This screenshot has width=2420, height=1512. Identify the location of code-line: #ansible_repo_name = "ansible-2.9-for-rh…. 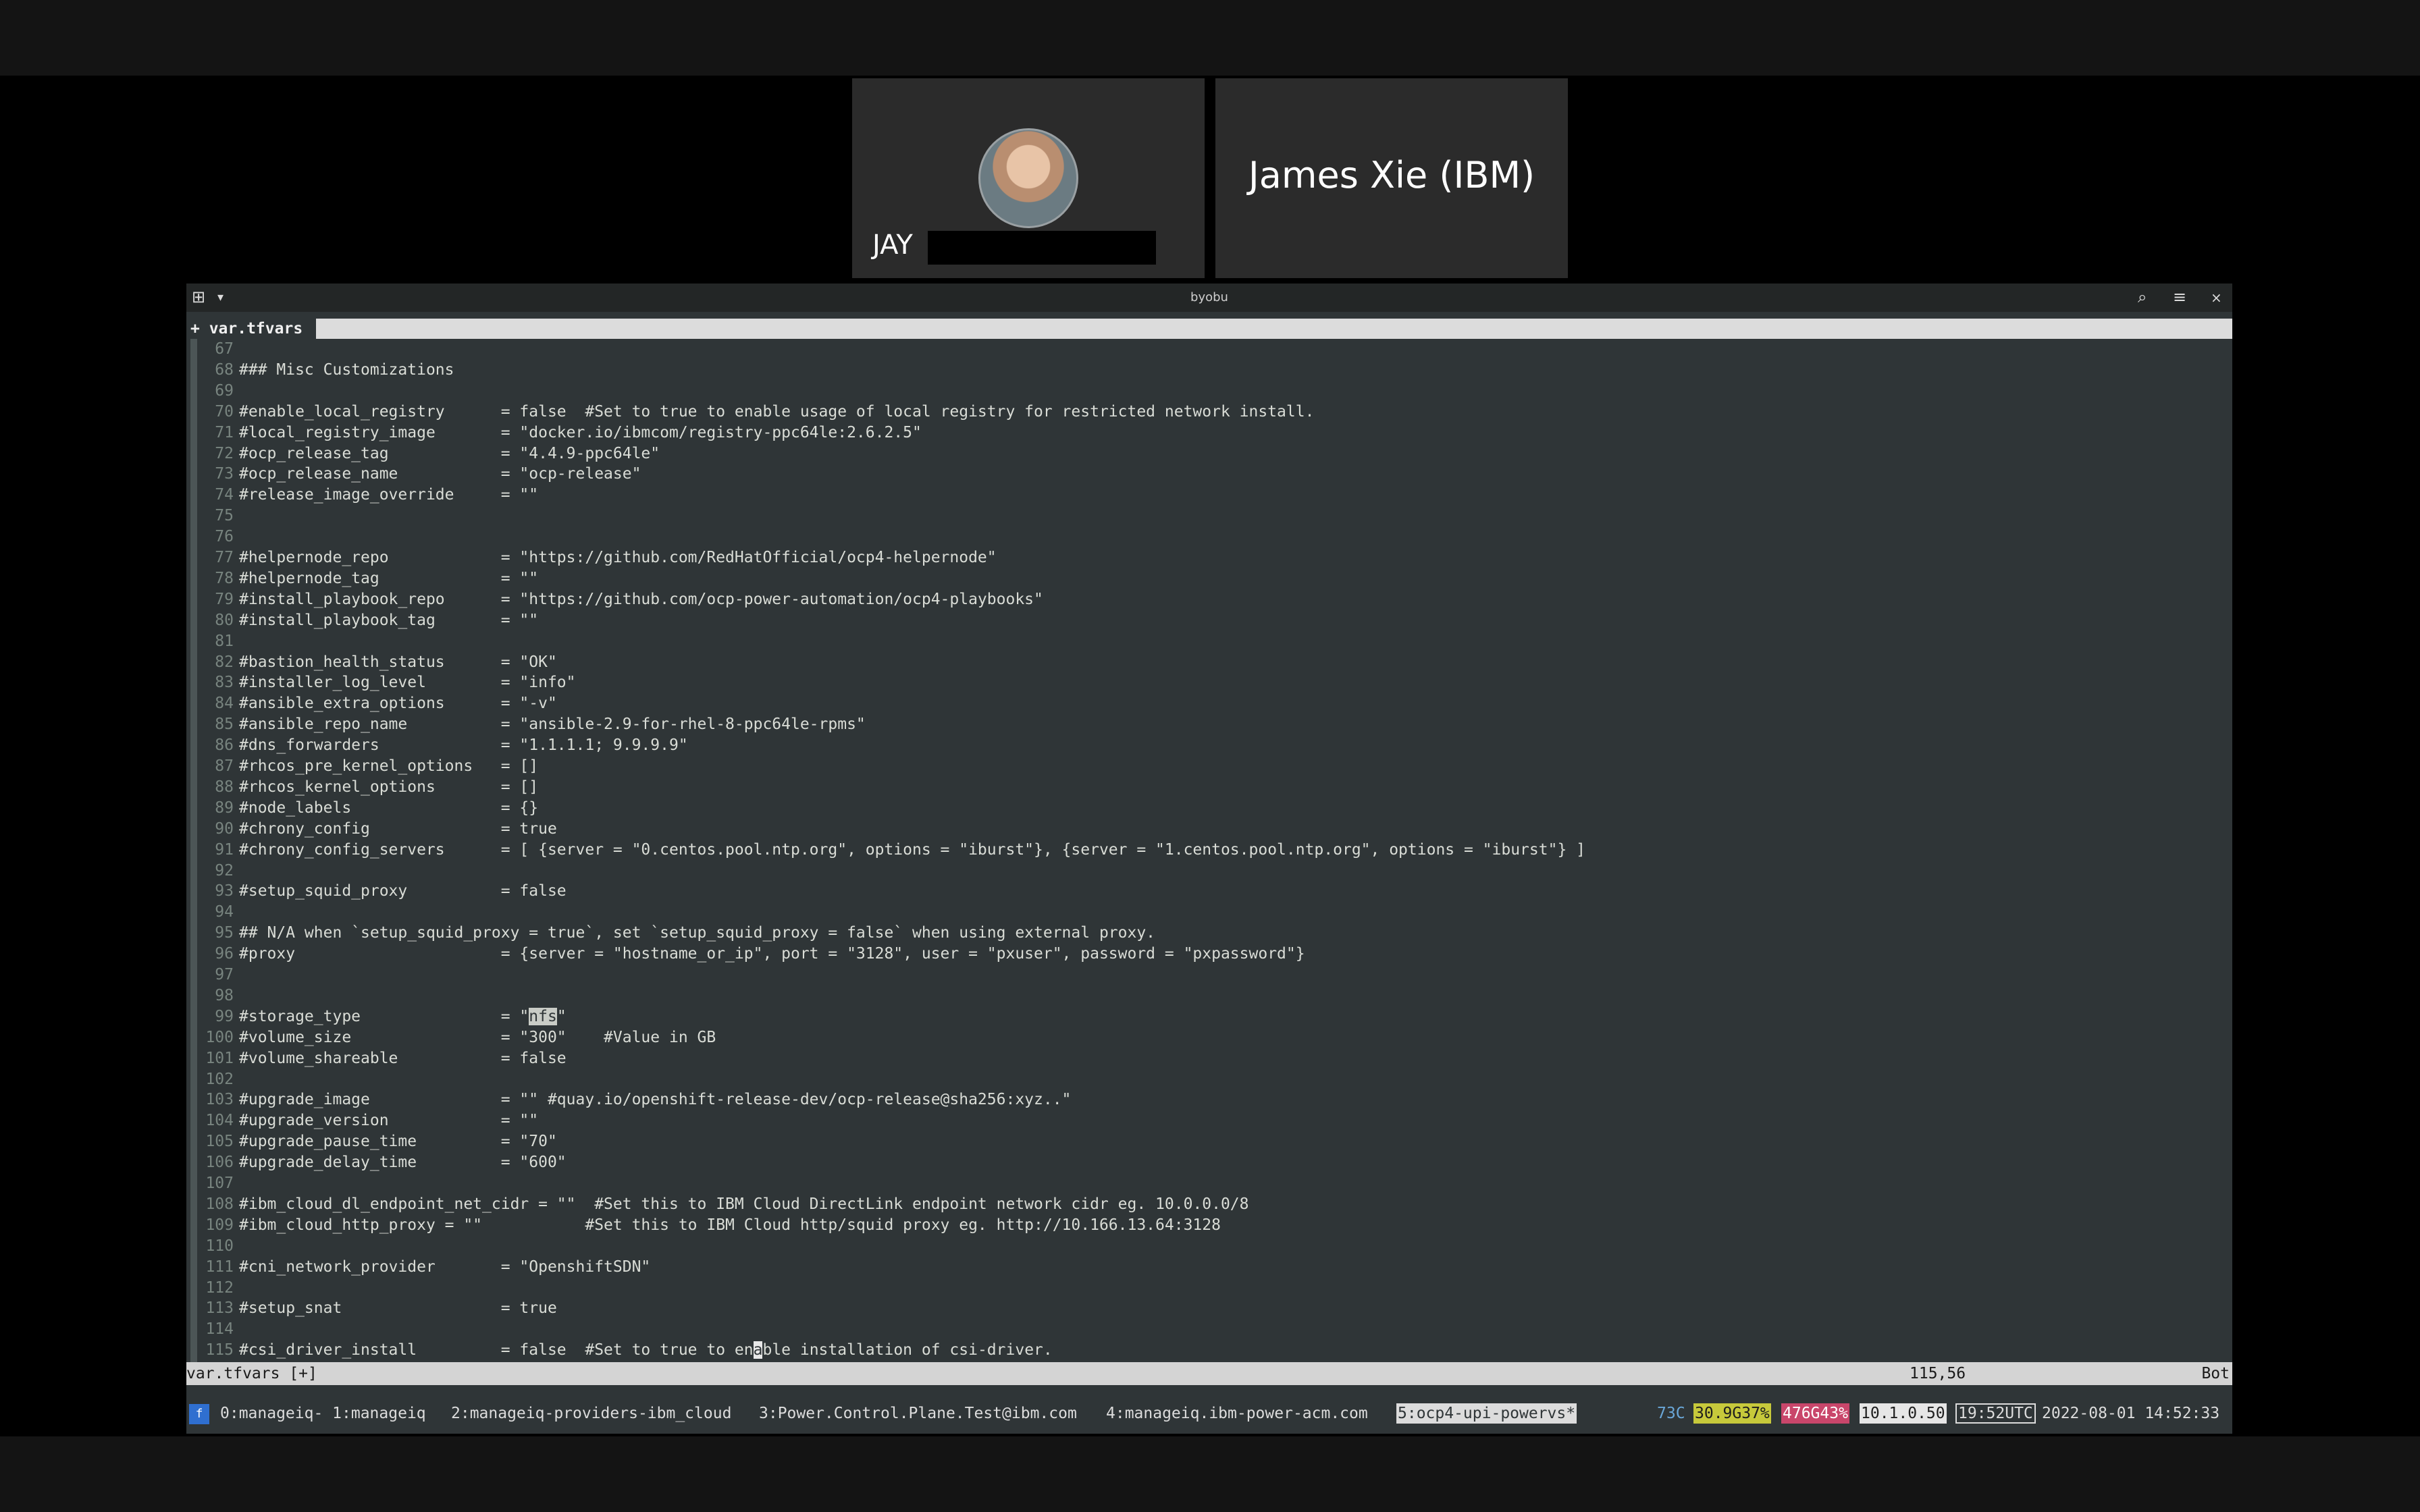
(552, 724).